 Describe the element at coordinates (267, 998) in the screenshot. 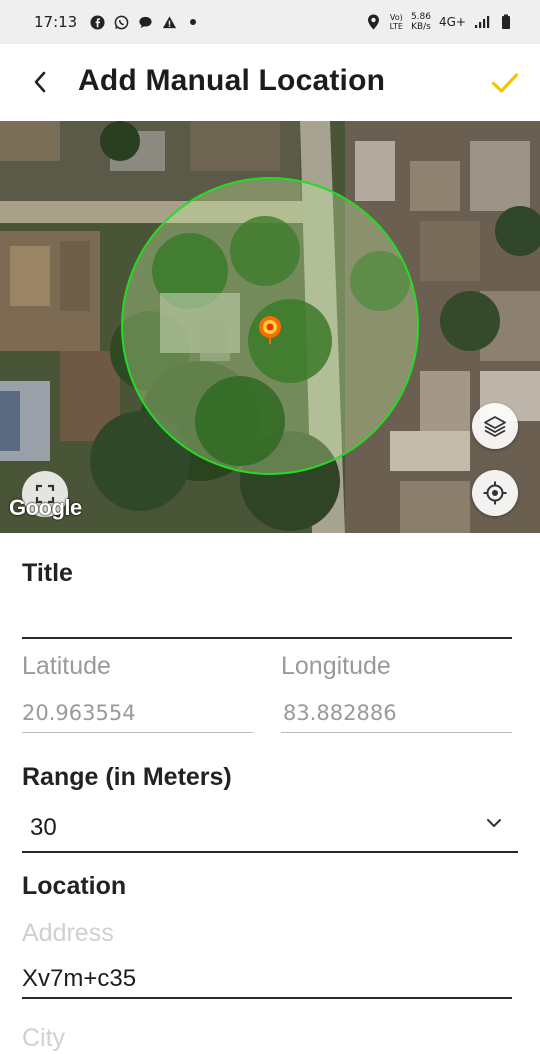

I see `address-underline` at that location.